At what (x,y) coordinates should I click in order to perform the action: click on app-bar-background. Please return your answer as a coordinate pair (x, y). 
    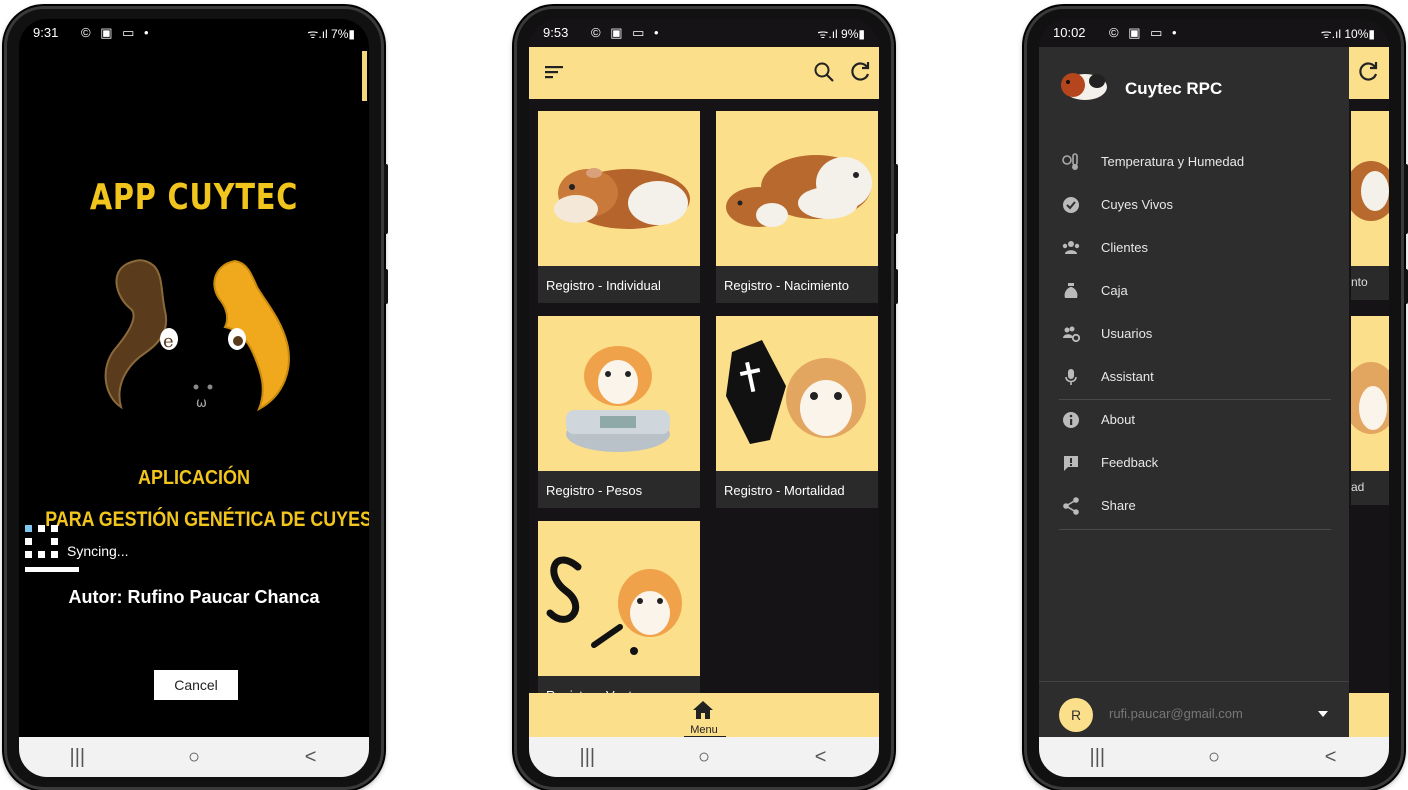
    Looking at the image, I should click on (1366, 73).